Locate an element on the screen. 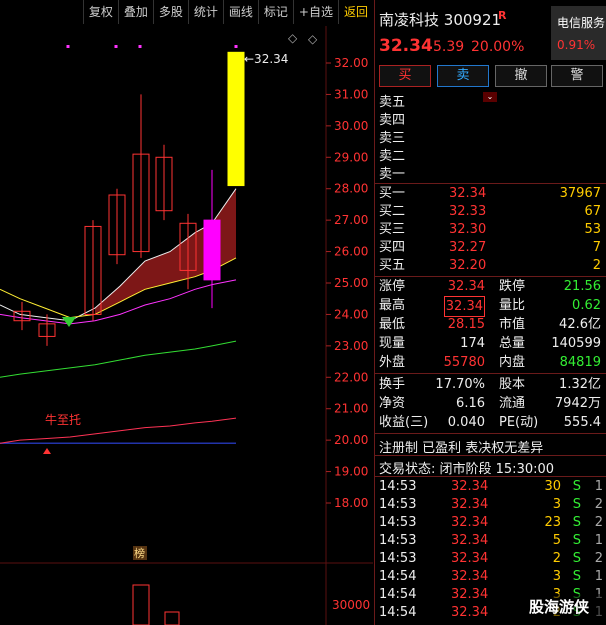  sell-signal-icon is located at coordinates (69, 322).